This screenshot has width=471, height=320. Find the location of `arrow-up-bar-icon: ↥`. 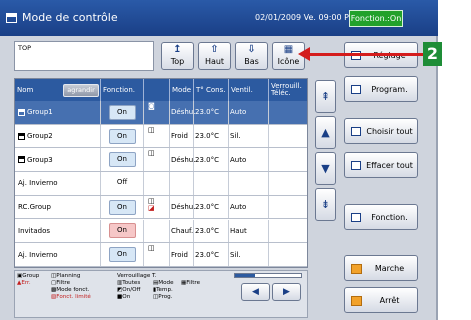

arrow-up-bar-icon: ↥ is located at coordinates (177, 49).